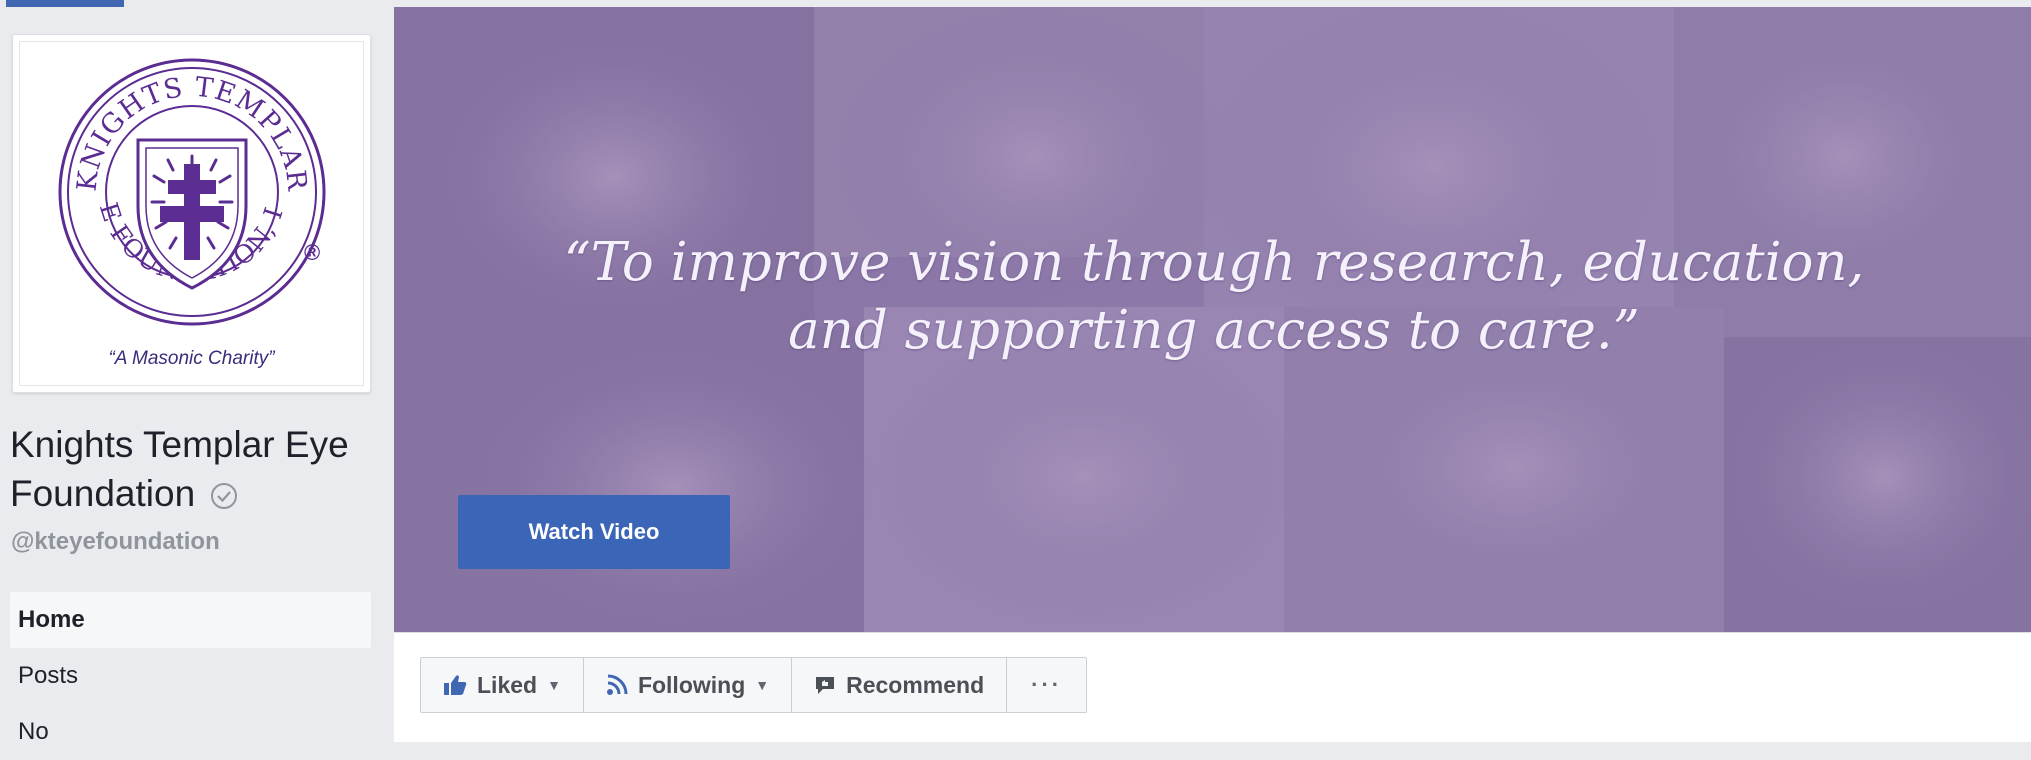 This screenshot has height=760, width=2031. I want to click on more-button: ···, so click(1046, 685).